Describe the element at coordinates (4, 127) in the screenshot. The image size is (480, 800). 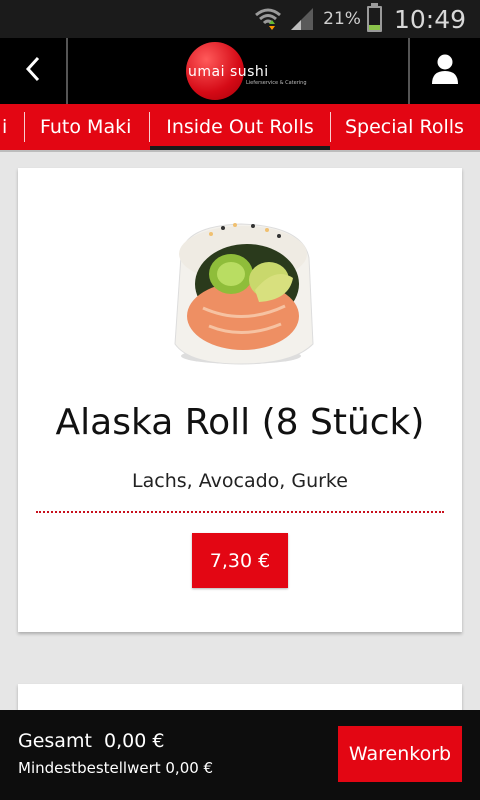
I see `tab-partial: i` at that location.